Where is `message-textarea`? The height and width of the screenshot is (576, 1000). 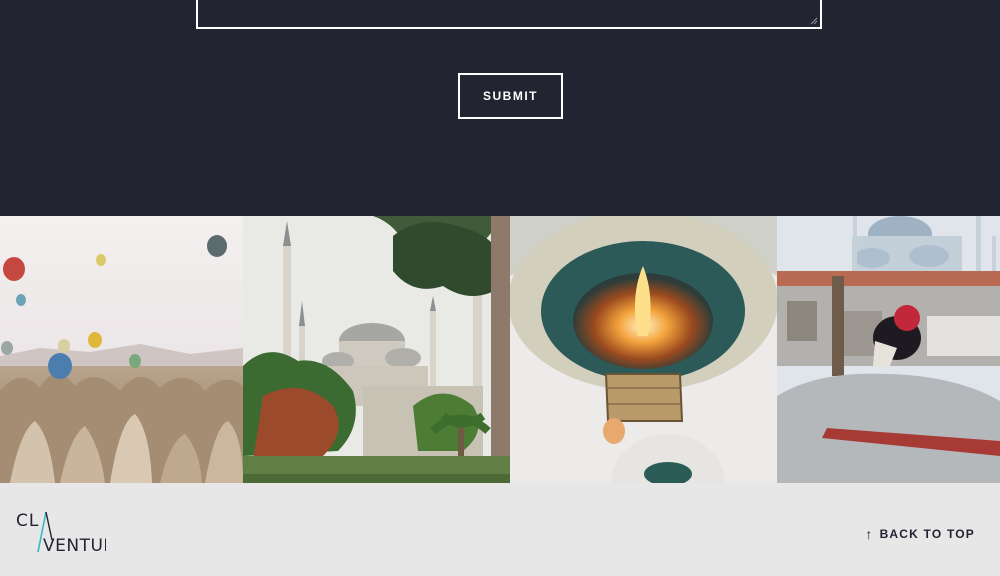 message-textarea is located at coordinates (509, 14).